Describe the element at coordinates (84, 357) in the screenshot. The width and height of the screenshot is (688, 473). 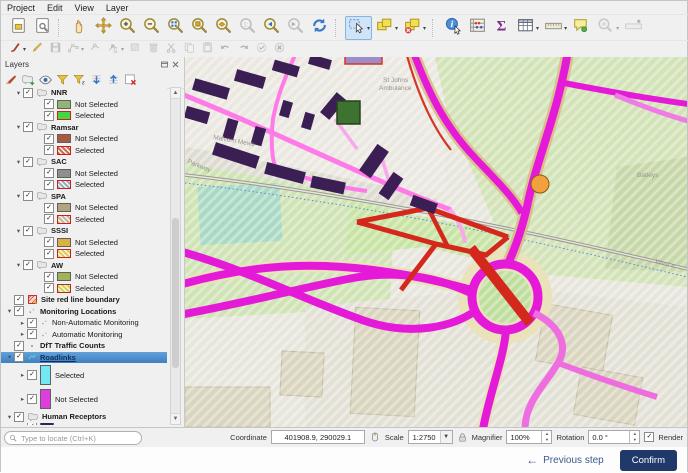
I see `layer-group-roadlinks: ▾ ✓ Roadlinks` at that location.